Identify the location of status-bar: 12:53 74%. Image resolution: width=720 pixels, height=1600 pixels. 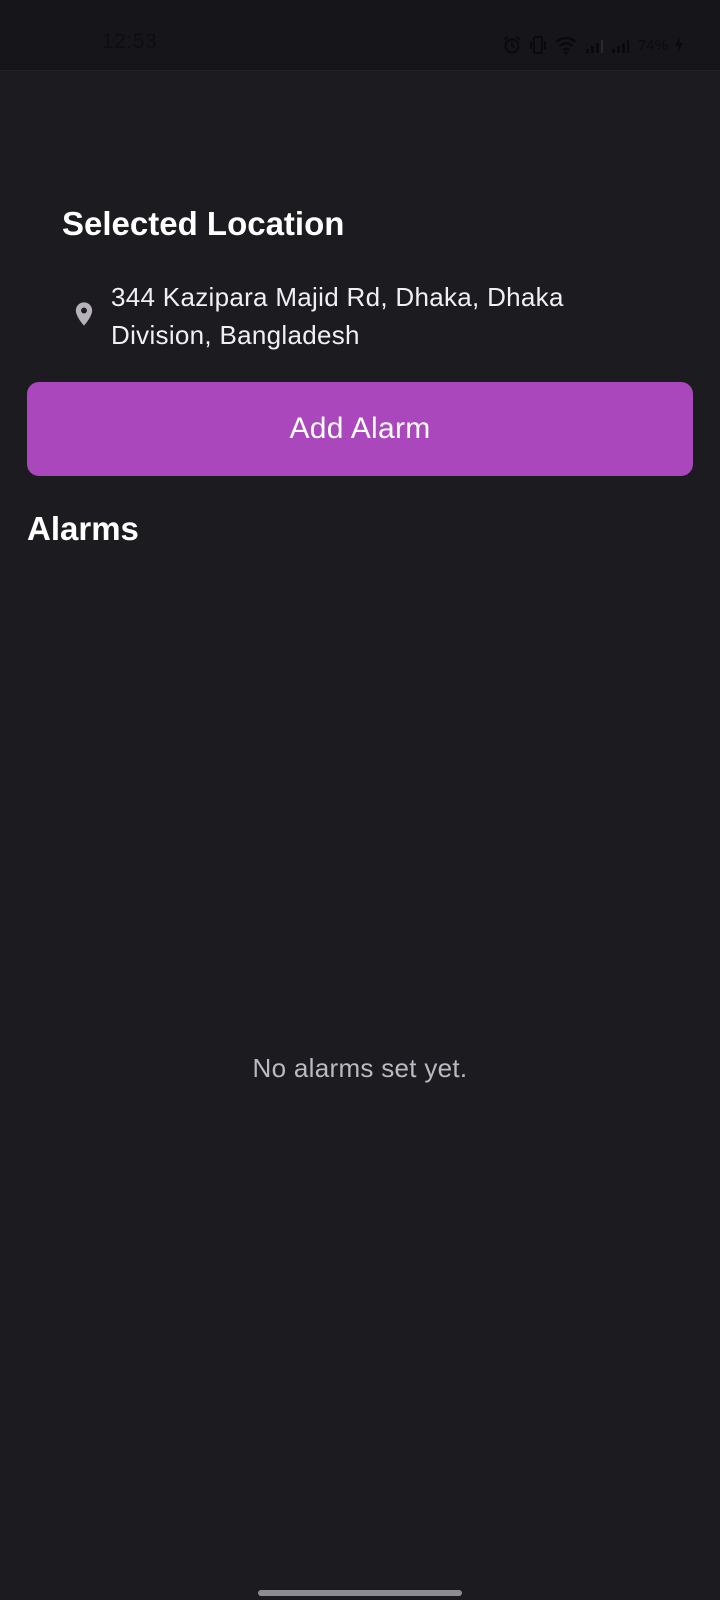
(360, 35).